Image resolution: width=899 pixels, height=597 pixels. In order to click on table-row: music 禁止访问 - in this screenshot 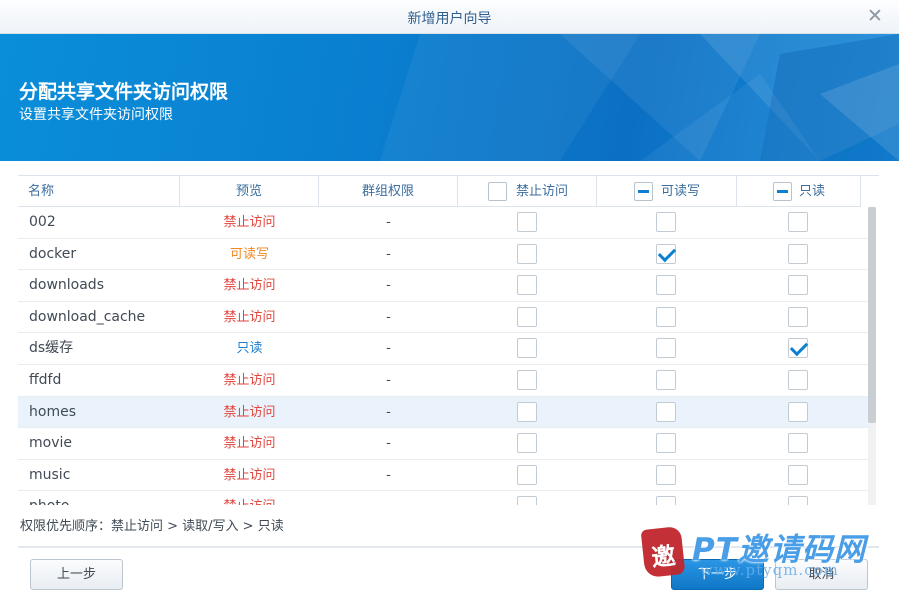, I will do `click(443, 476)`.